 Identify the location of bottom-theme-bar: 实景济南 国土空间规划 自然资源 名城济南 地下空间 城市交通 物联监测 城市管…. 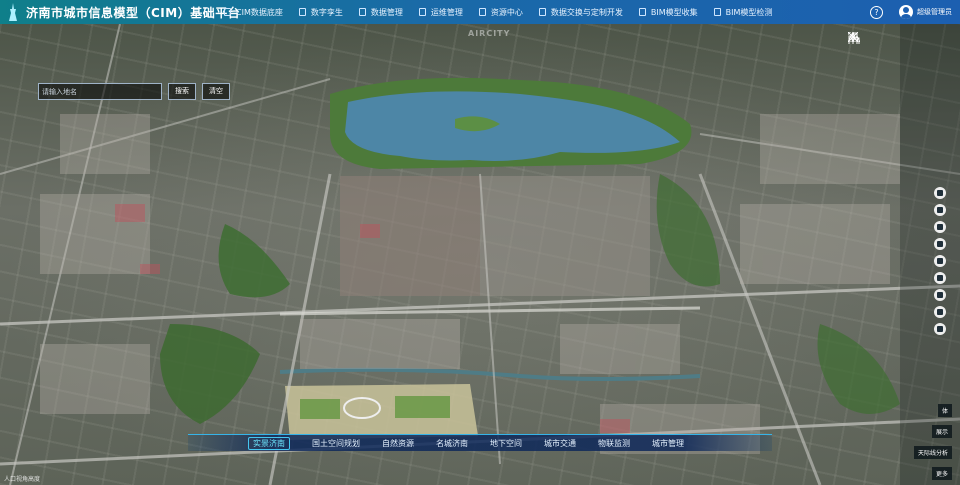
(480, 442).